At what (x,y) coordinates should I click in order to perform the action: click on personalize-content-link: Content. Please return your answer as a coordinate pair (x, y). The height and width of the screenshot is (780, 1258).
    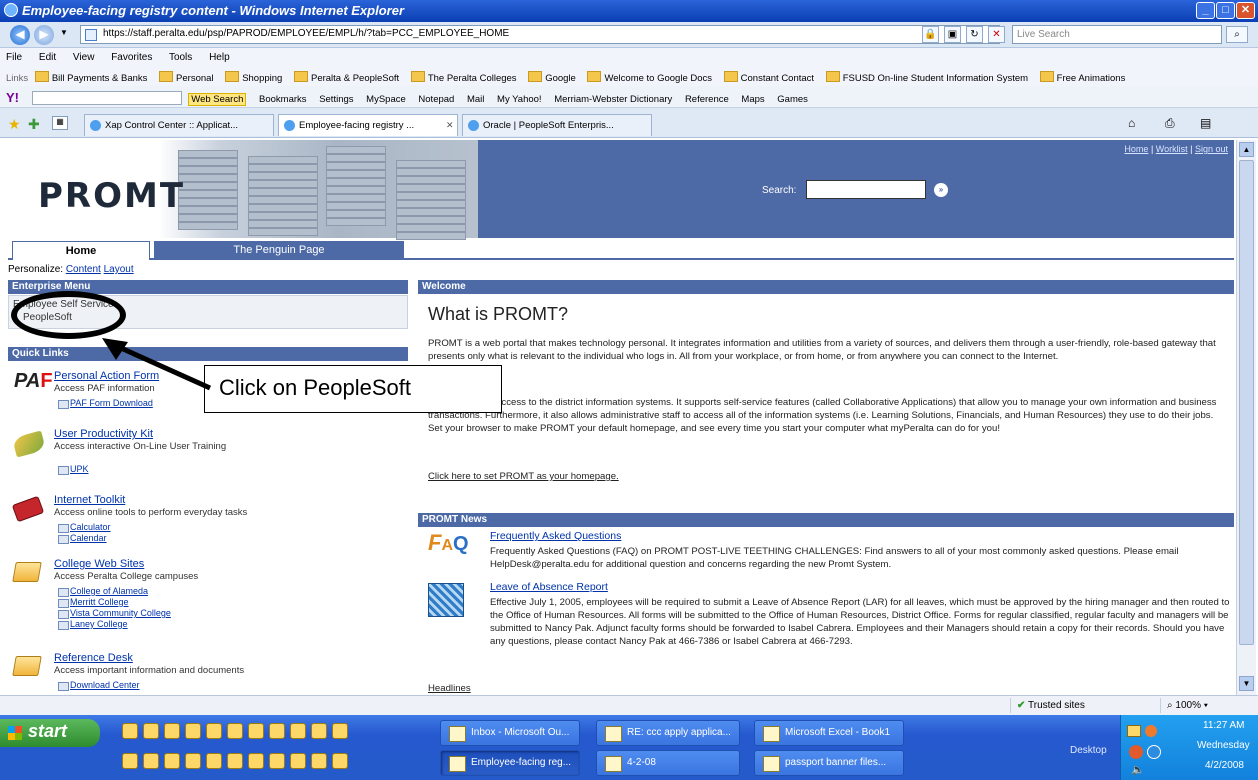
    Looking at the image, I should click on (83, 269).